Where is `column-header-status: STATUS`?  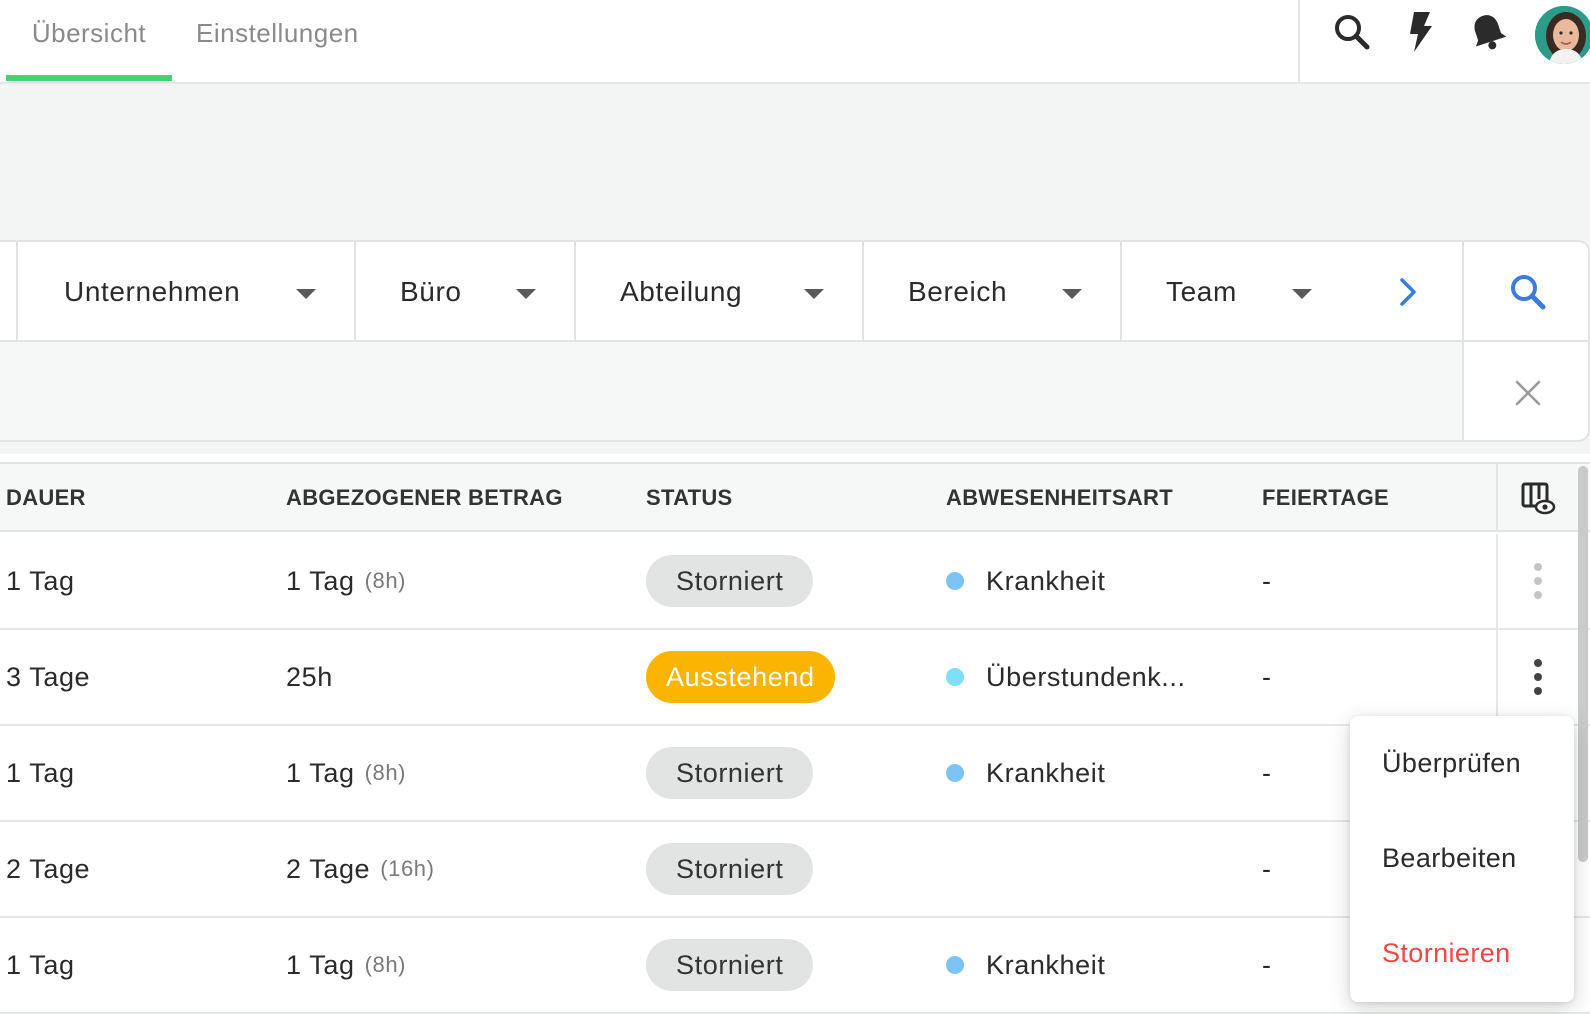 column-header-status: STATUS is located at coordinates (689, 498).